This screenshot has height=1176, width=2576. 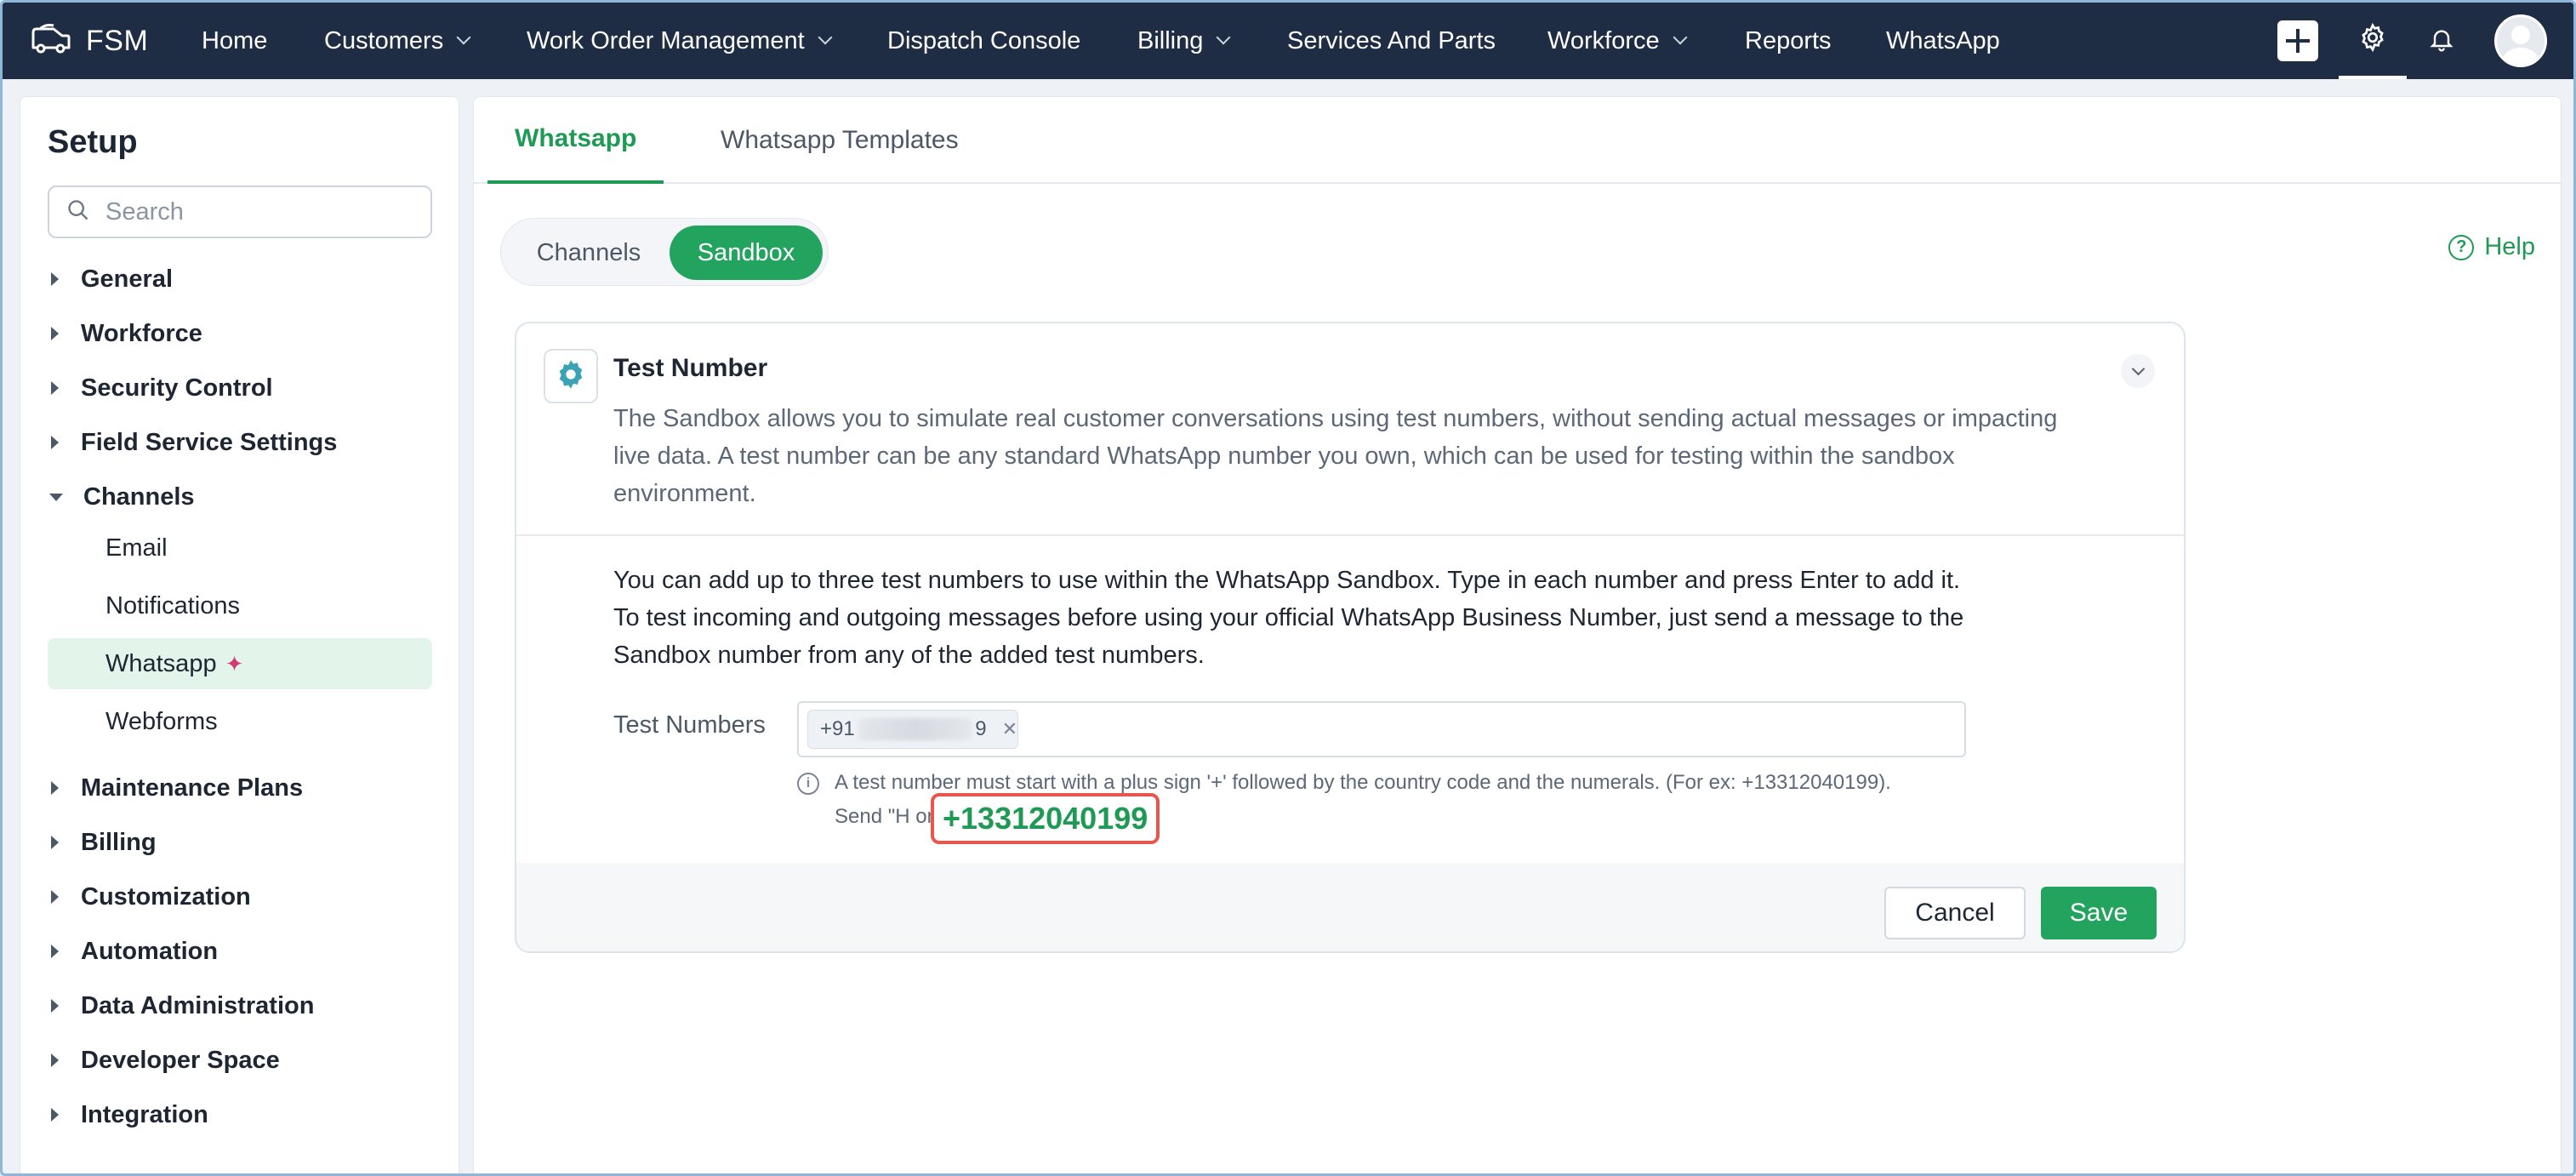 I want to click on collapse-button, so click(x=2138, y=371).